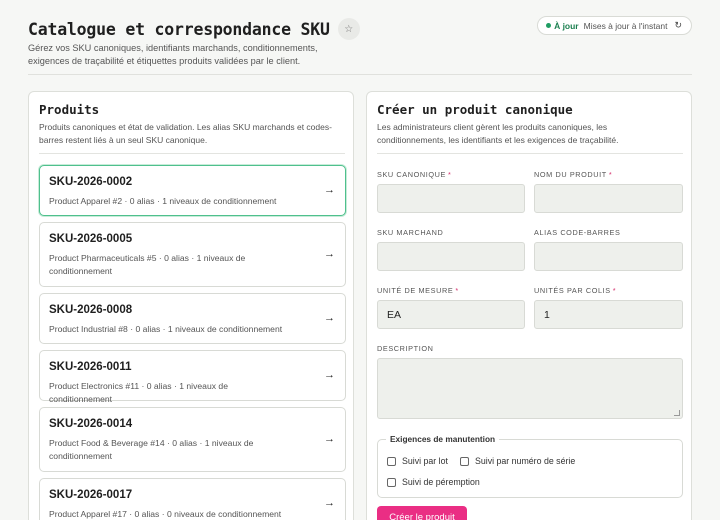 This screenshot has width=720, height=520. What do you see at coordinates (179, 29) in the screenshot?
I see `page-title: Catalogue et correspondance SKU` at bounding box center [179, 29].